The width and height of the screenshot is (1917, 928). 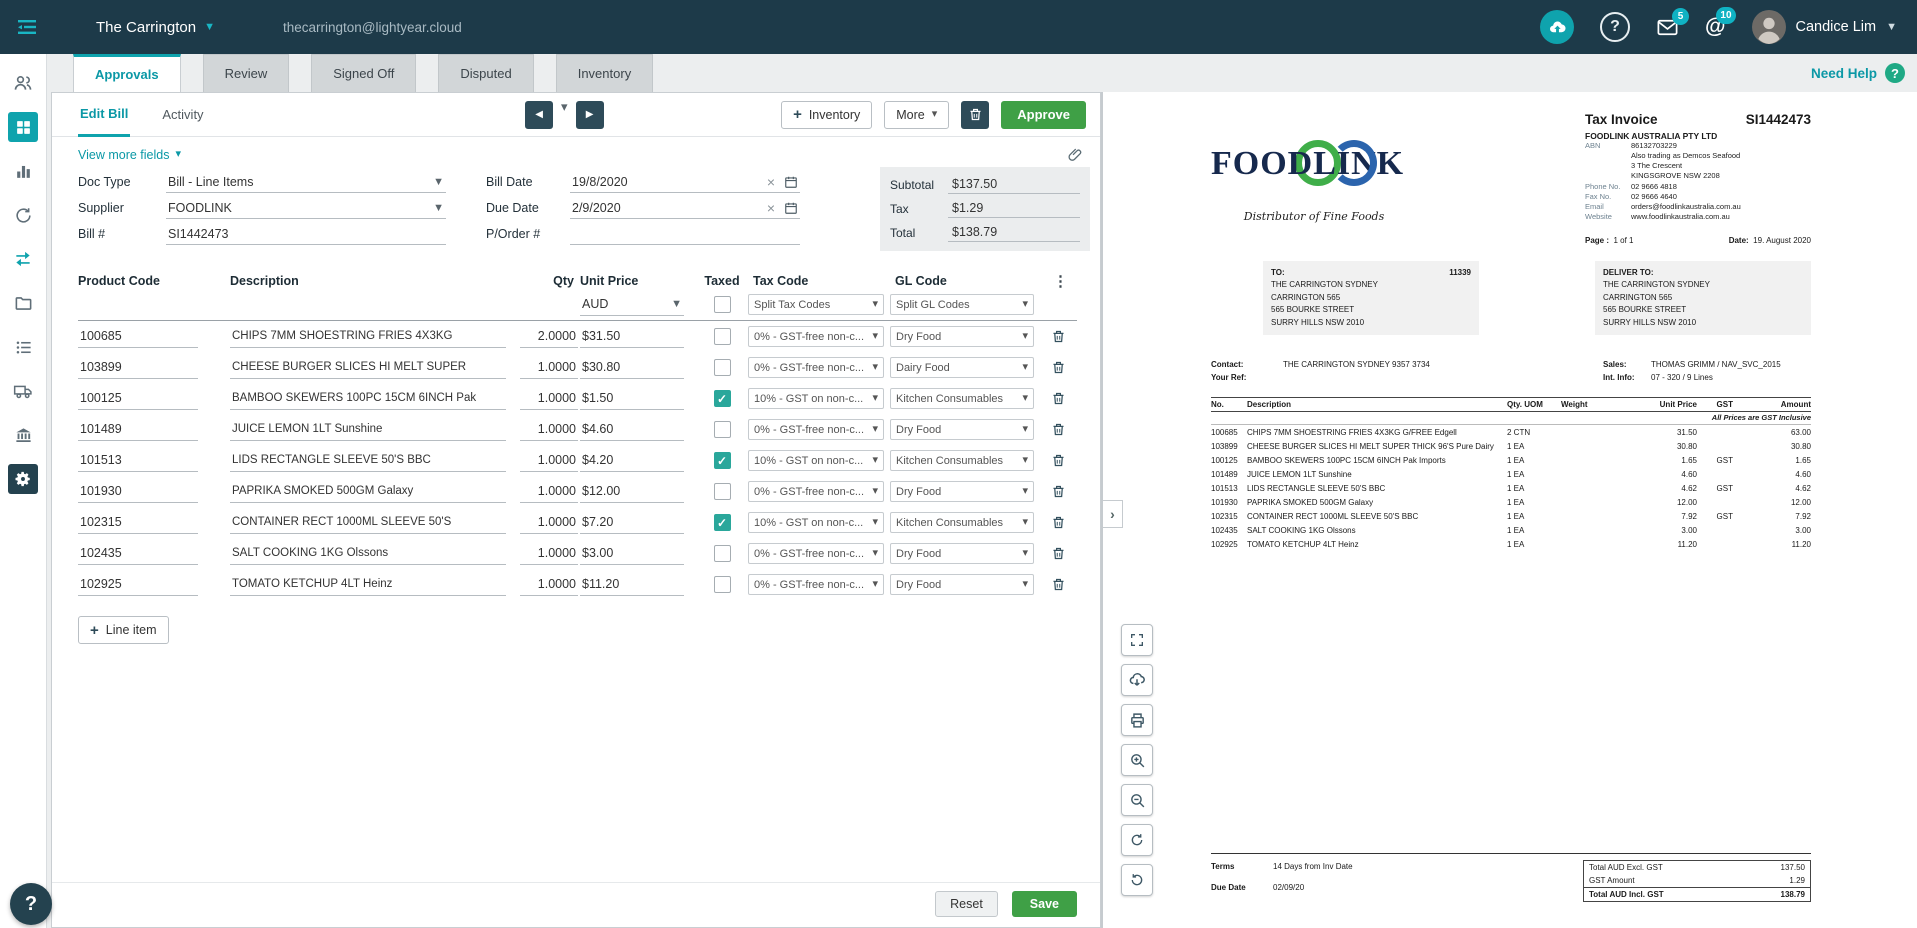 What do you see at coordinates (129, 155) in the screenshot?
I see `view-more-fields-link: View more fields ▾` at bounding box center [129, 155].